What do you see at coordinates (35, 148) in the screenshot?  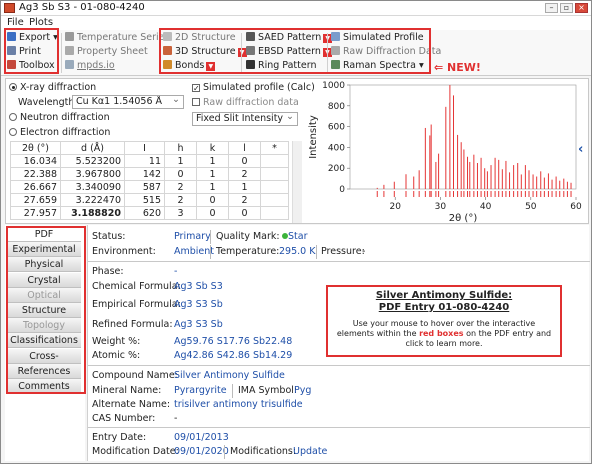 I see `peak-table-header-cell: 2θ (°)` at bounding box center [35, 148].